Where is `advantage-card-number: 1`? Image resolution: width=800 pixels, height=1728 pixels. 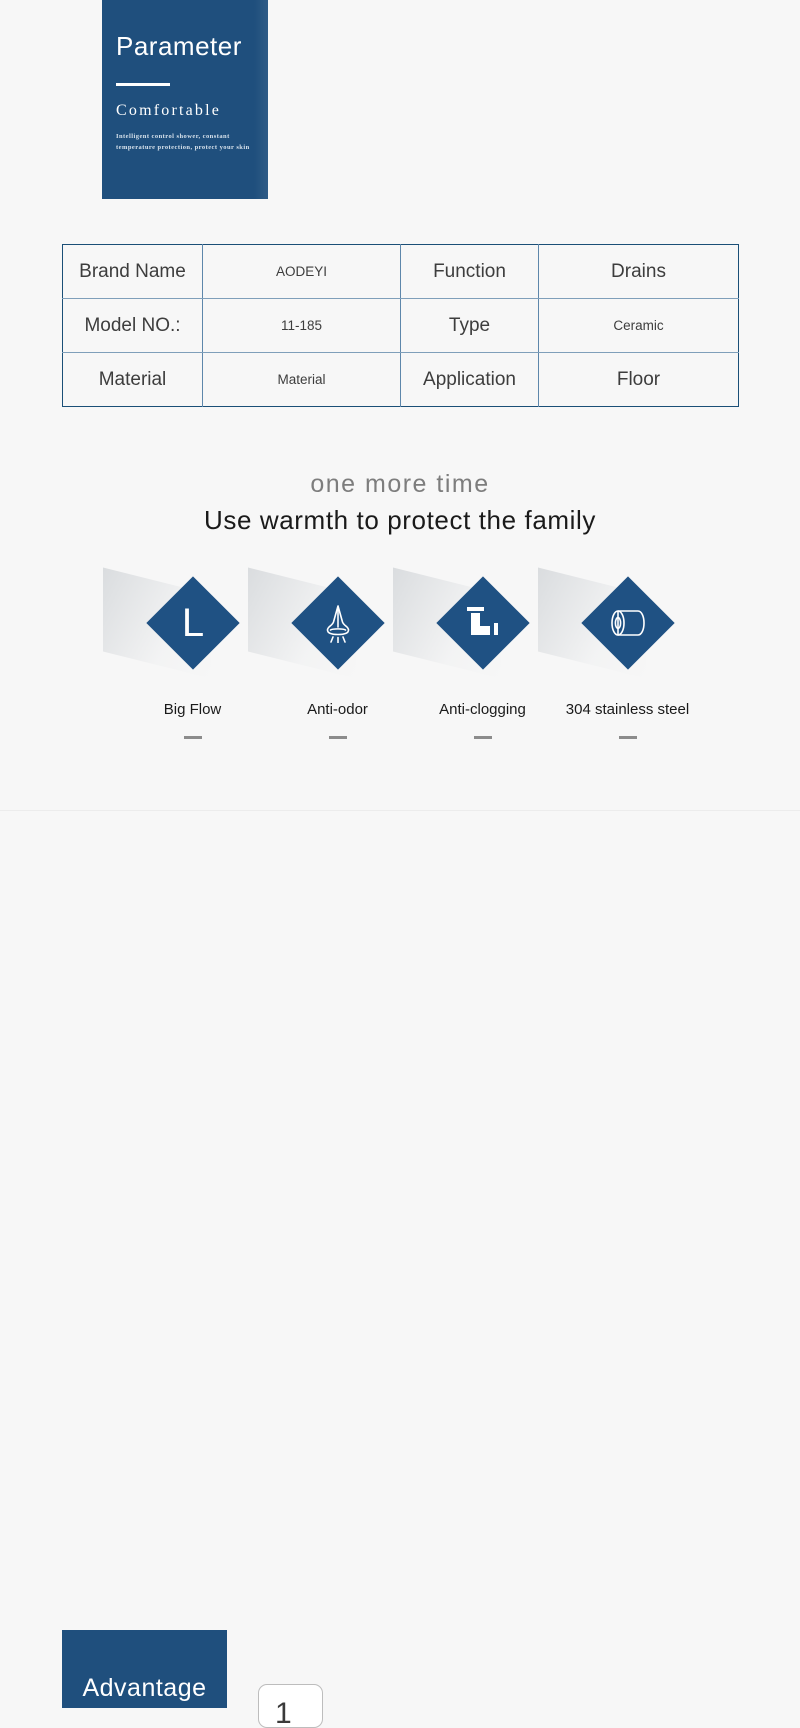
advantage-card-number: 1 is located at coordinates (283, 1712).